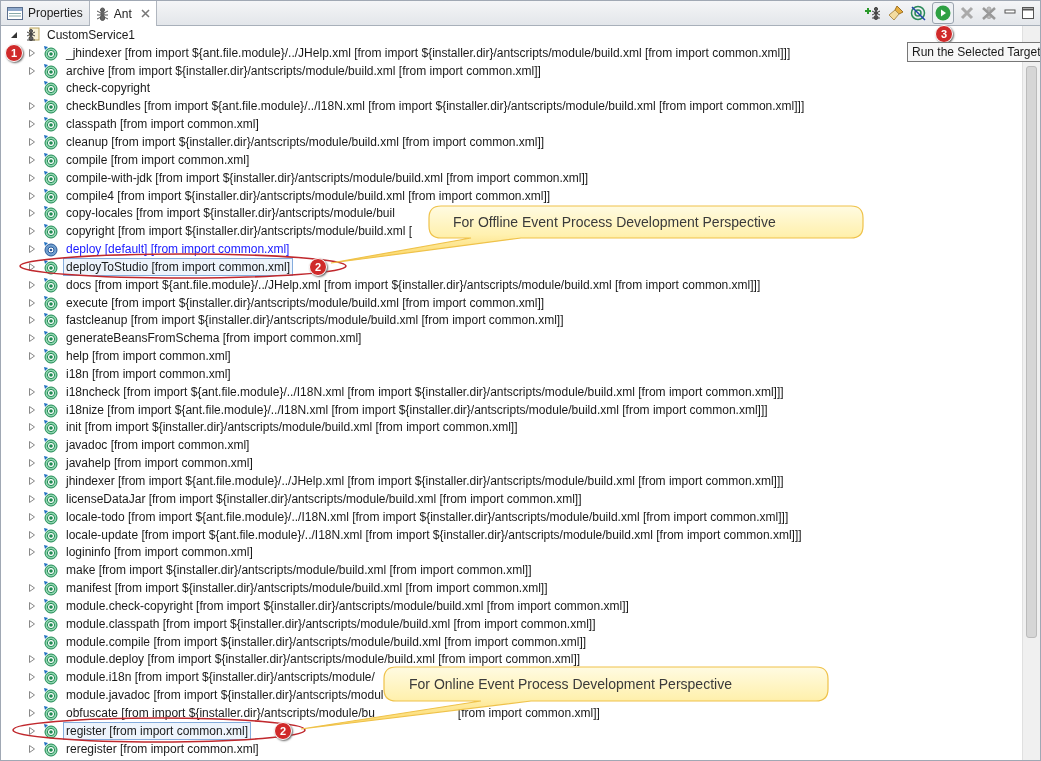 This screenshot has width=1041, height=761. What do you see at coordinates (1028, 13) in the screenshot?
I see `maximize-icon` at bounding box center [1028, 13].